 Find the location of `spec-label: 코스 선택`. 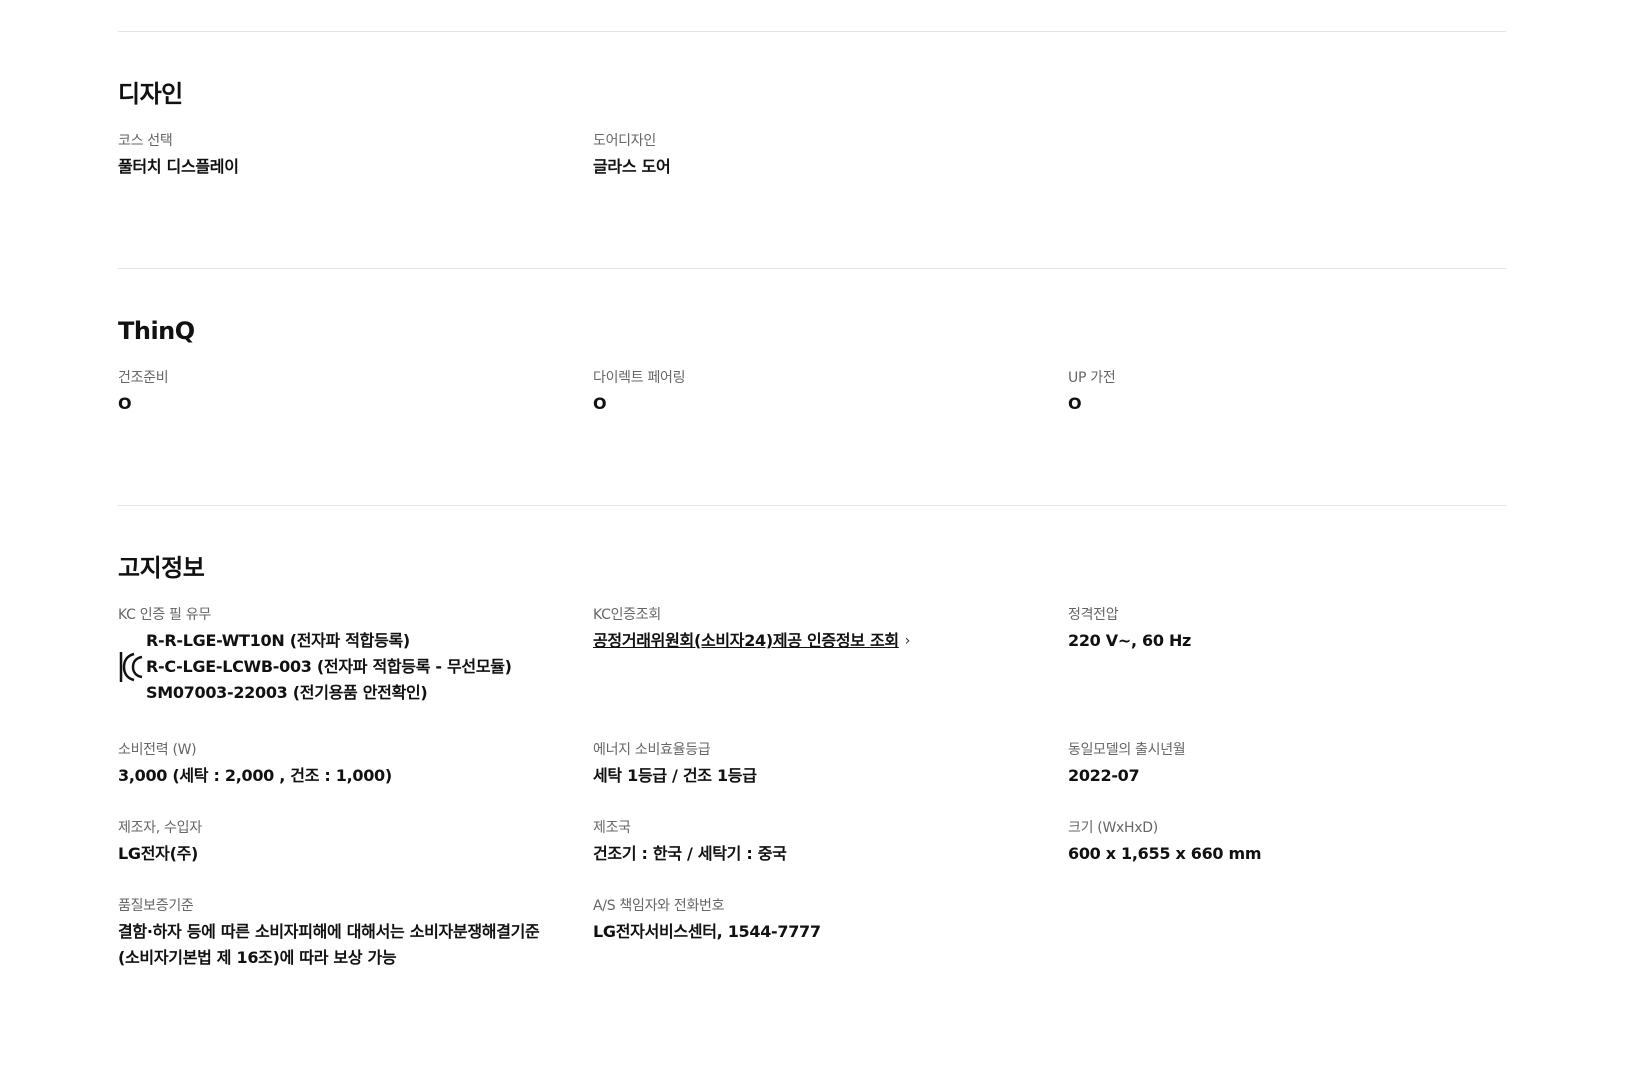

spec-label: 코스 선택 is located at coordinates (145, 141).